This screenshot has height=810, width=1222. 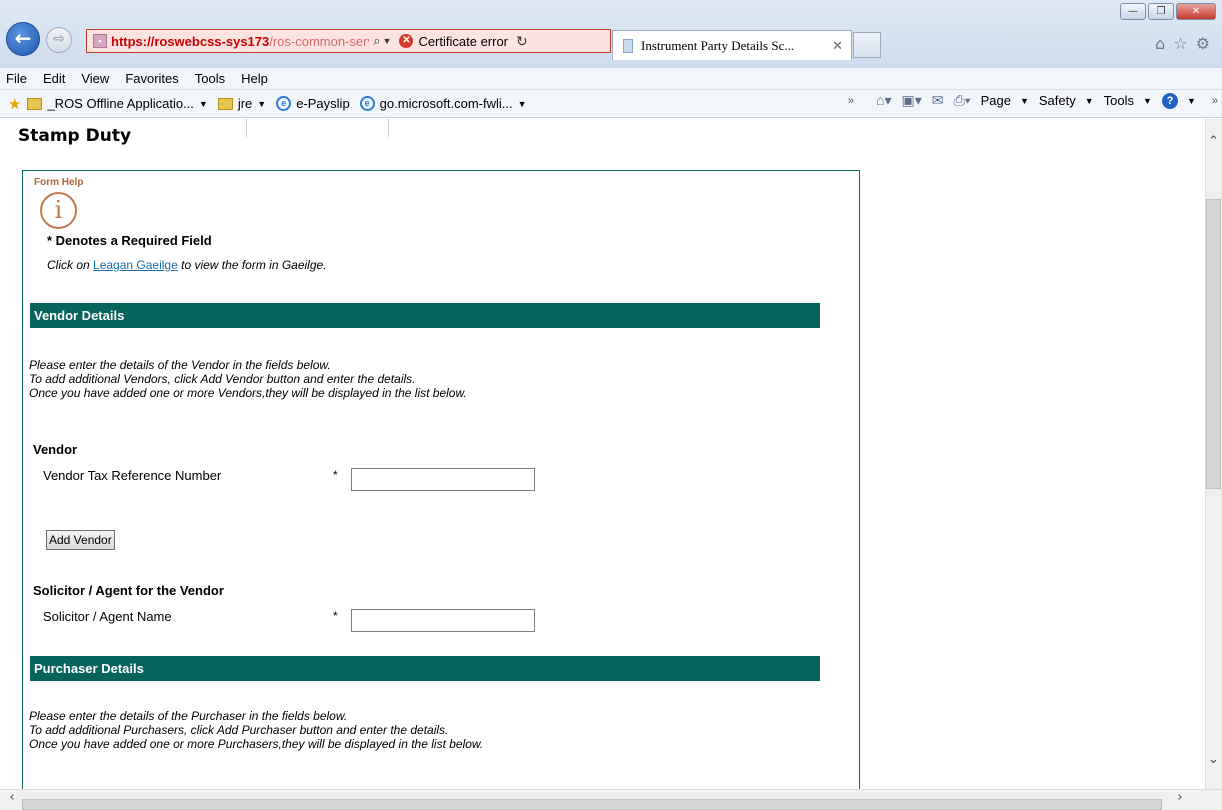 What do you see at coordinates (1213, 344) in the screenshot?
I see `vertical-scroll-thumb` at bounding box center [1213, 344].